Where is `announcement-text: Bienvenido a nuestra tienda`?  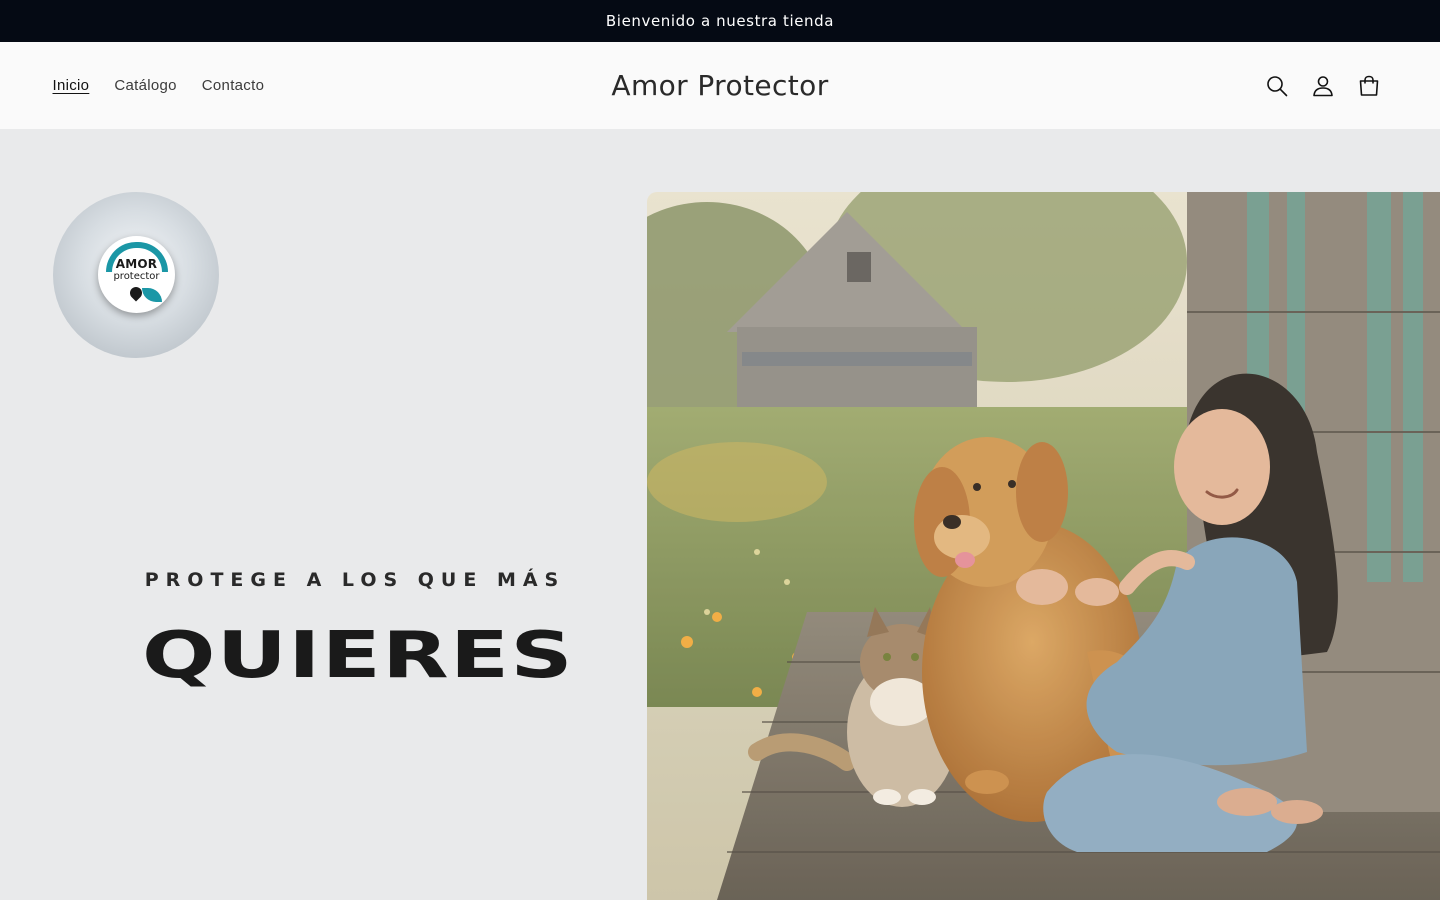
announcement-text: Bienvenido a nuestra tienda is located at coordinates (720, 21).